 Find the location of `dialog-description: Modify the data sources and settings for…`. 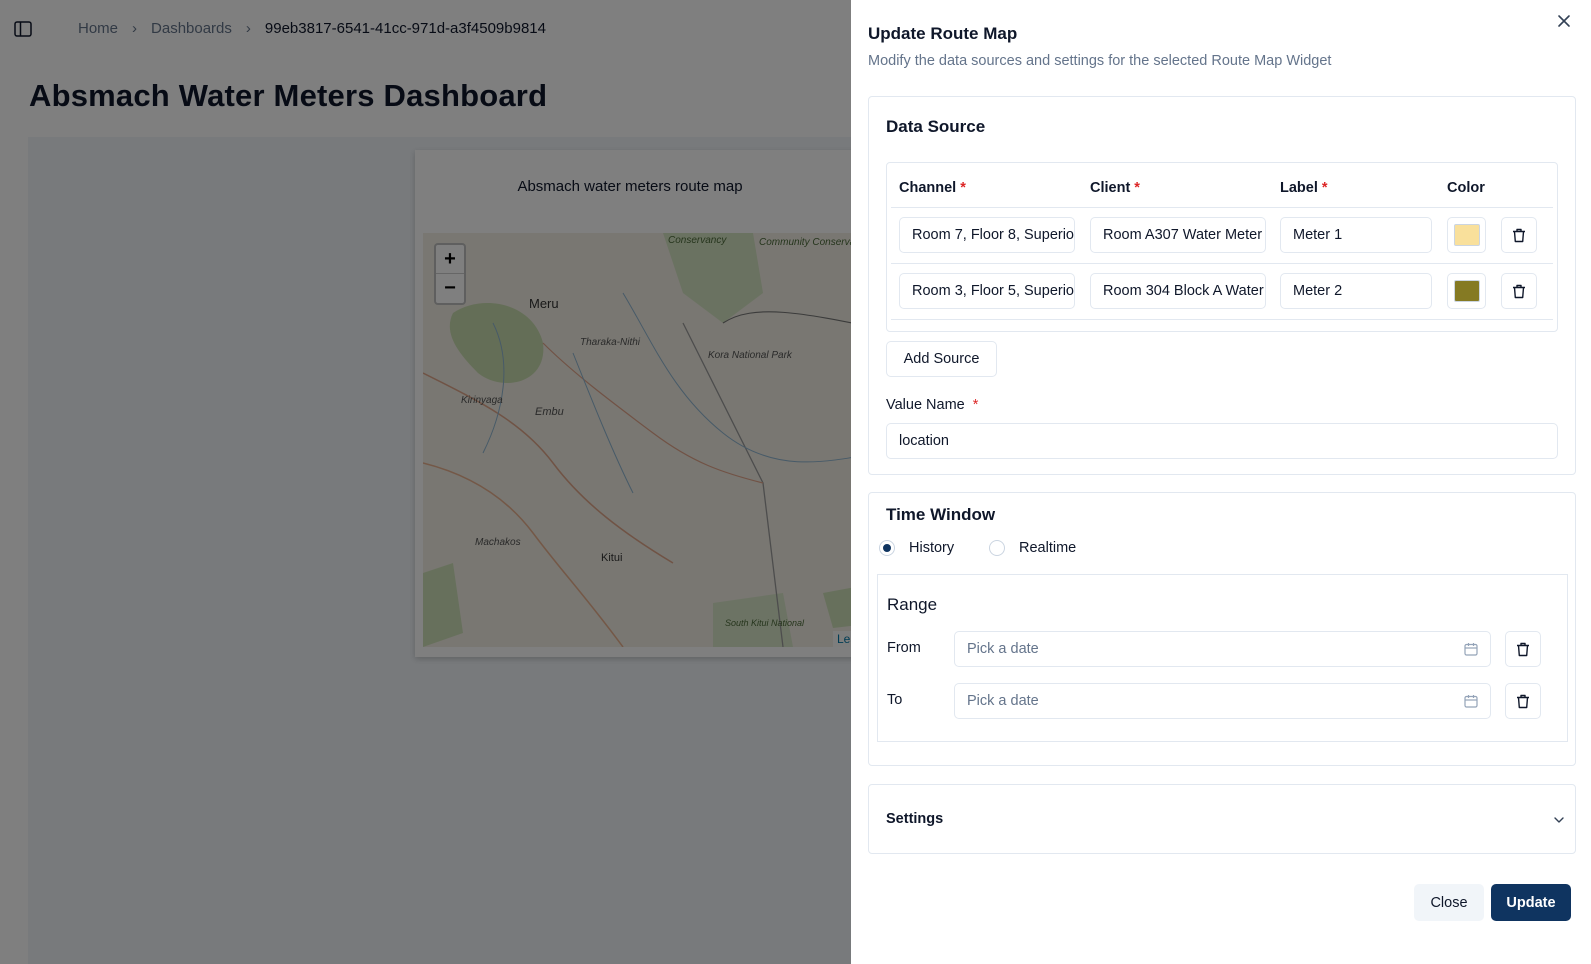

dialog-description: Modify the data sources and settings for… is located at coordinates (1100, 61).